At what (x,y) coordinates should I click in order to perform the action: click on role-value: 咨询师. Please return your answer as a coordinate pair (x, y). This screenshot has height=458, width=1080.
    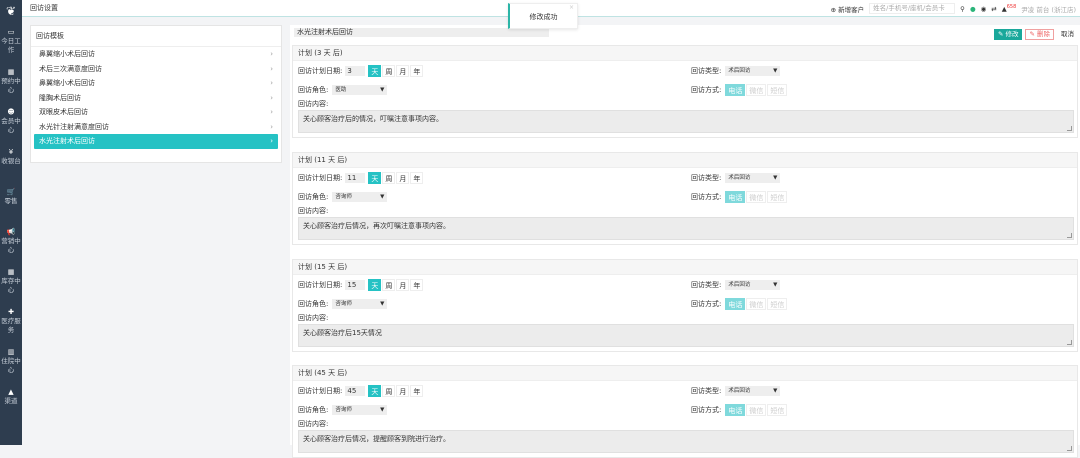
    Looking at the image, I should click on (343, 304).